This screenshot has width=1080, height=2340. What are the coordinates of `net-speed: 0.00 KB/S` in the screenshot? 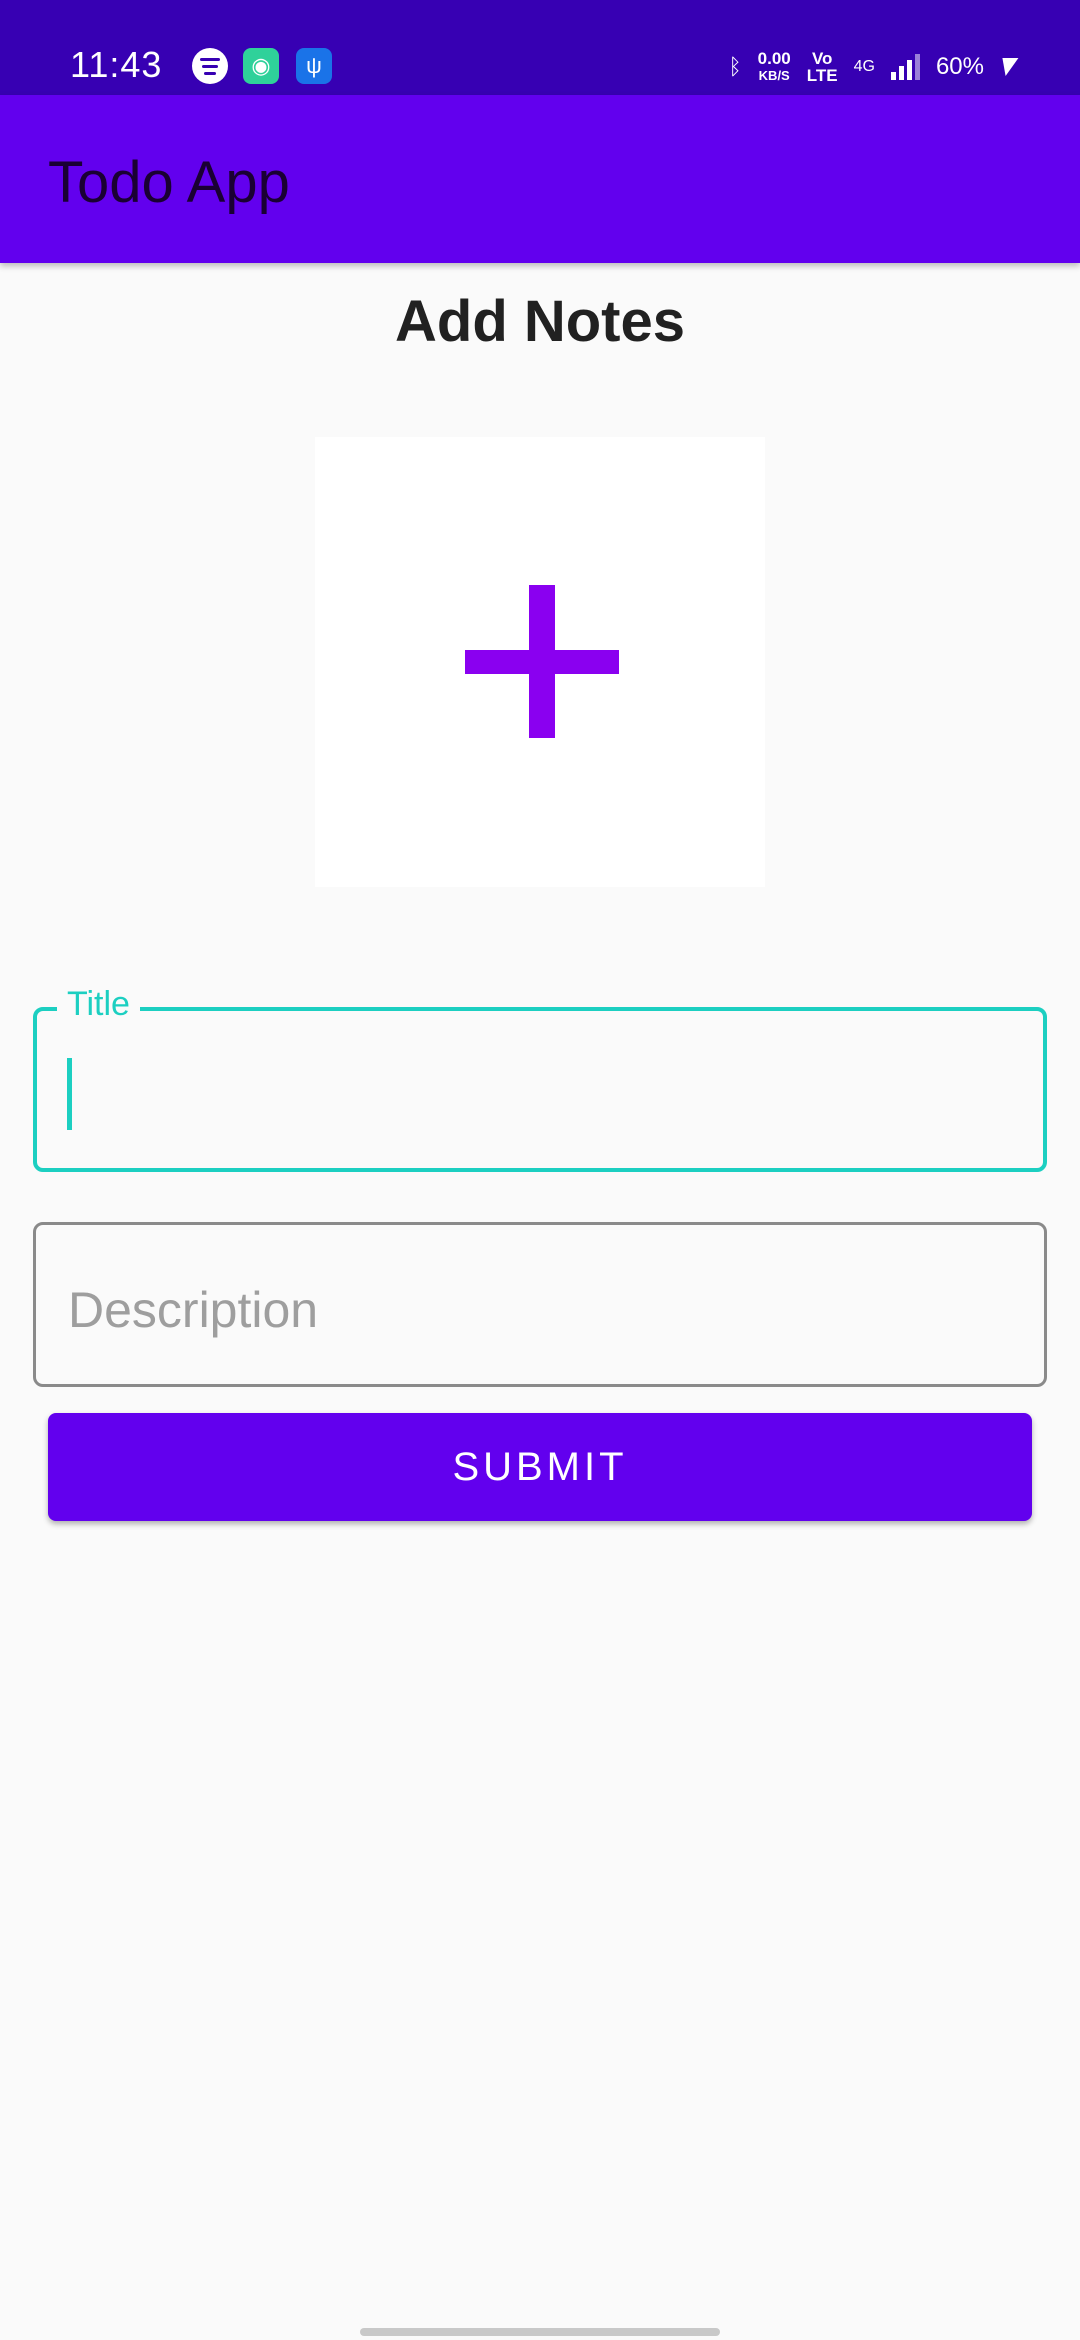 It's located at (774, 67).